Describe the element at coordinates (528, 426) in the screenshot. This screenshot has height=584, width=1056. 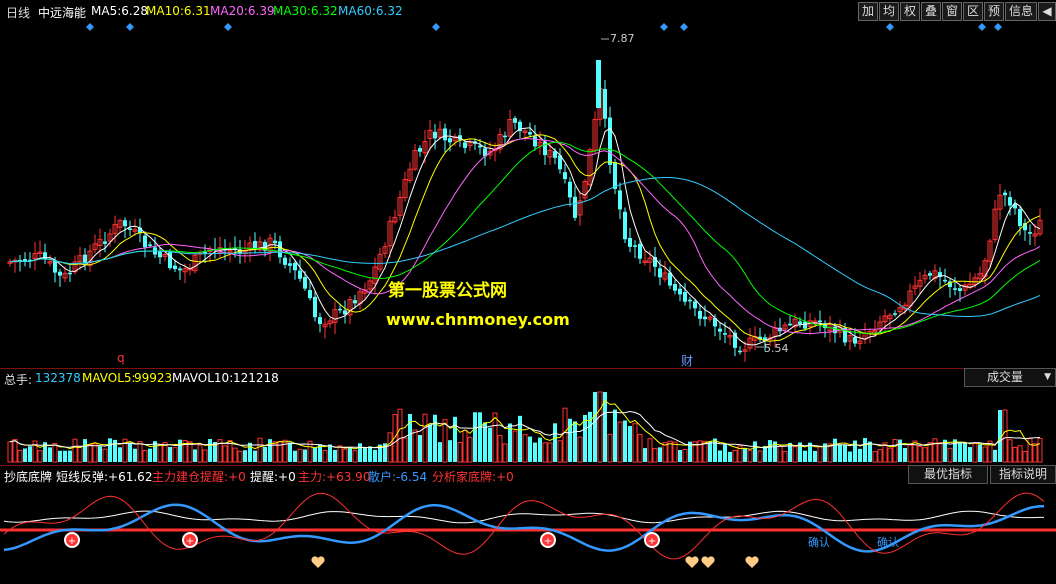
I see `volume-chart` at that location.